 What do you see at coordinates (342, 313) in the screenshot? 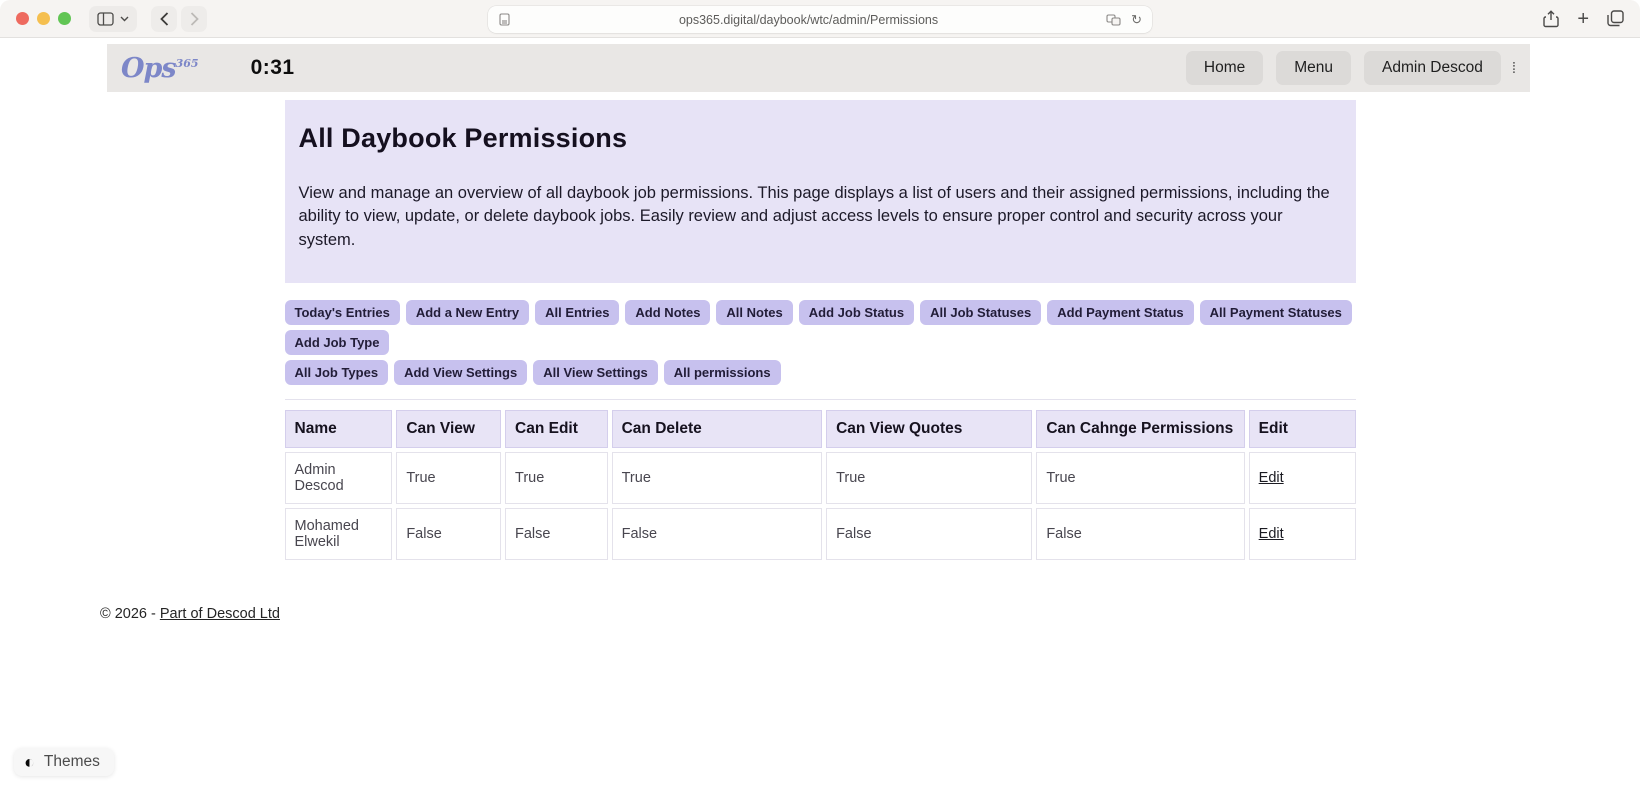
I see `action-todays-entries: Today's Entries` at bounding box center [342, 313].